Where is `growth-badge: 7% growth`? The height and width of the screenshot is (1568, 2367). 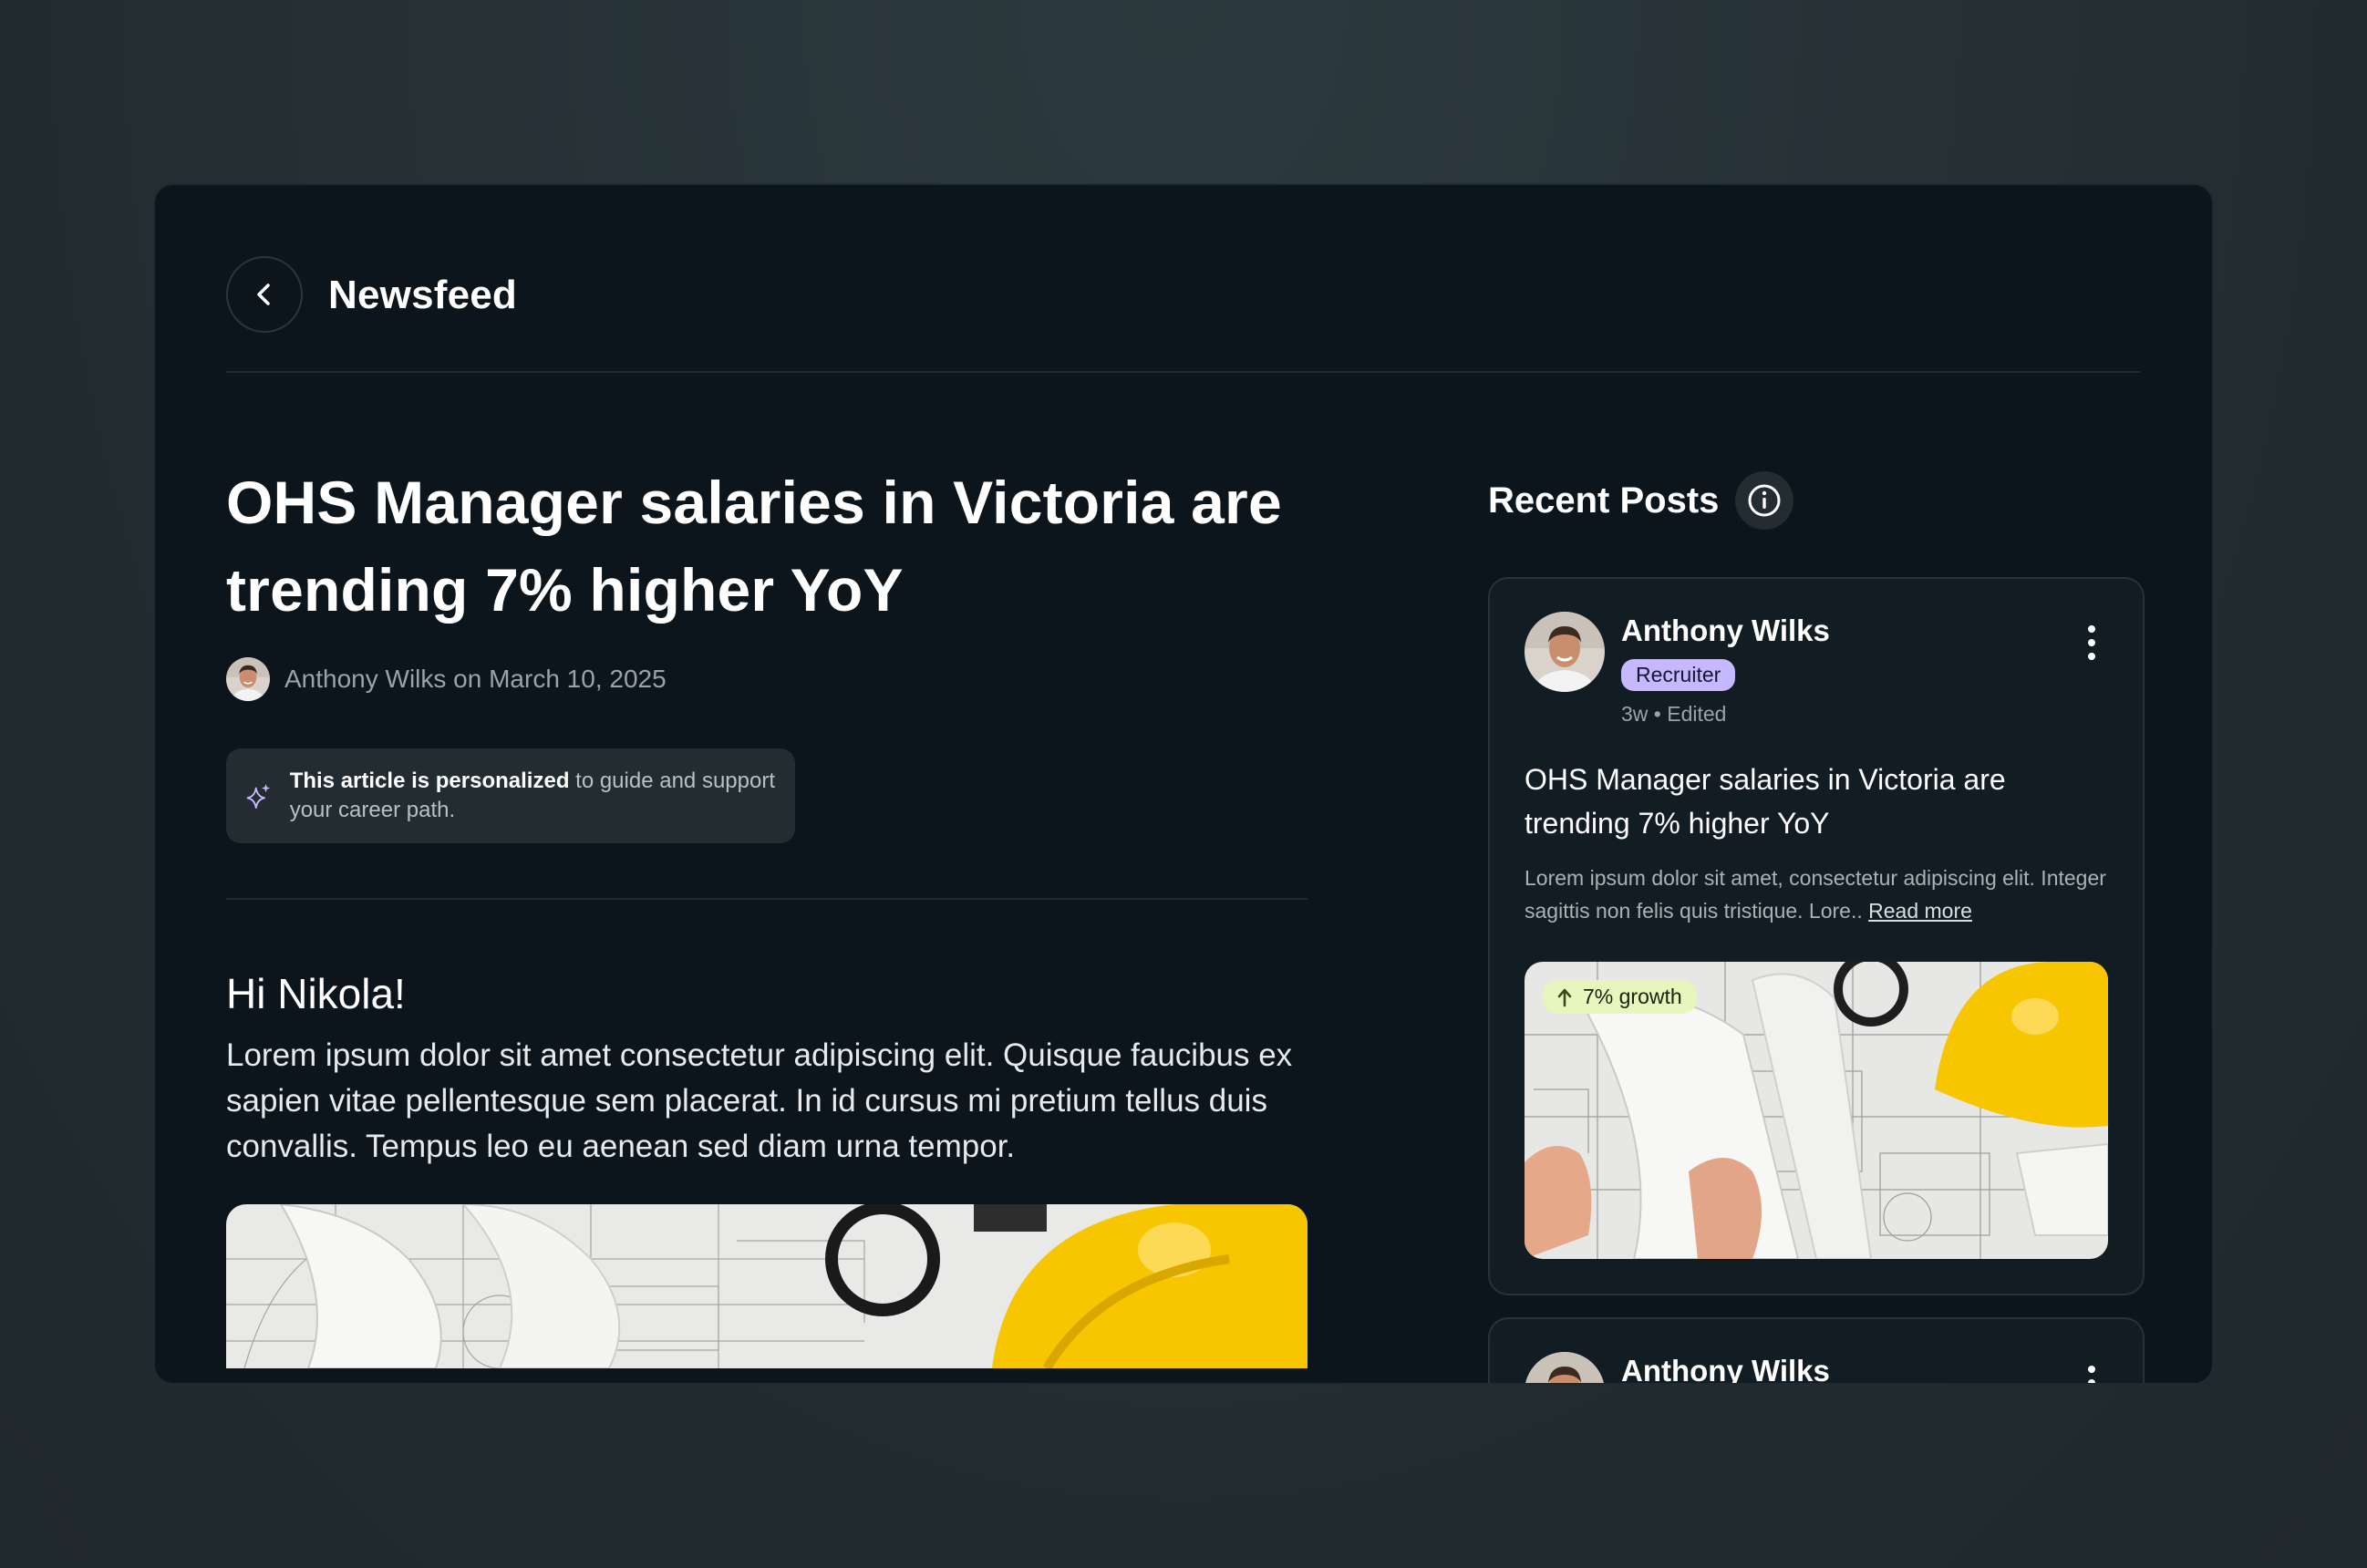 growth-badge: 7% growth is located at coordinates (1620, 997).